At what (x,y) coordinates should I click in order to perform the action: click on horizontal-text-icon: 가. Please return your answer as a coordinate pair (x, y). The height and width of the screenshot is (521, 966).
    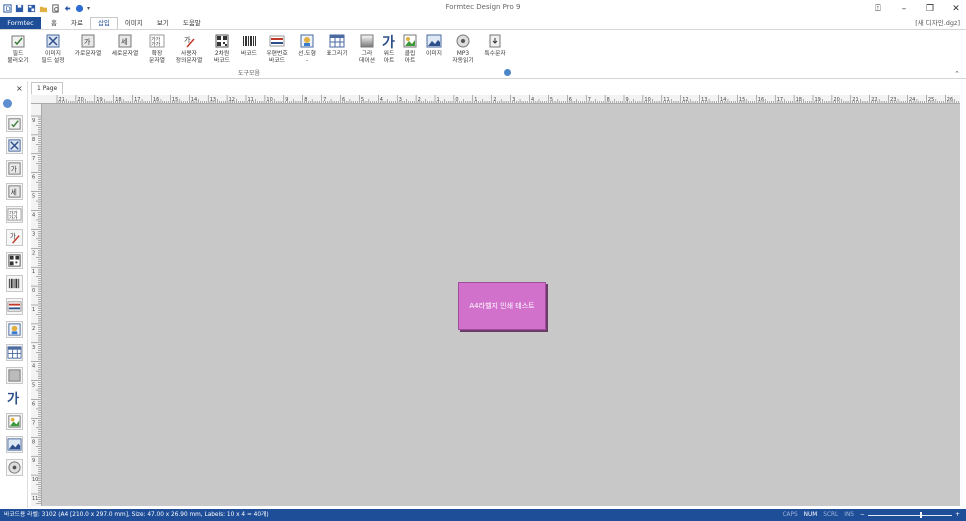
    Looking at the image, I should click on (88, 41).